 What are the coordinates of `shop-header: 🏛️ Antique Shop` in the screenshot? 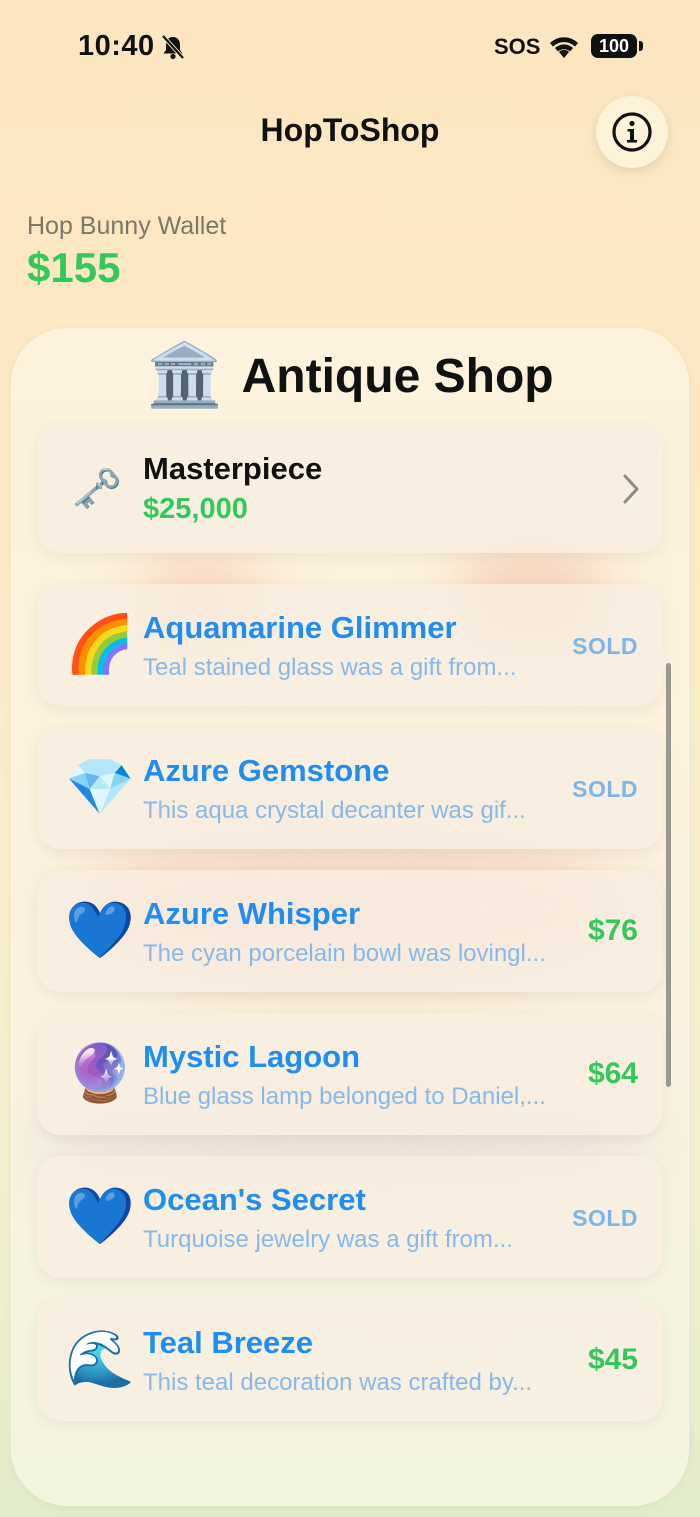 It's located at (350, 376).